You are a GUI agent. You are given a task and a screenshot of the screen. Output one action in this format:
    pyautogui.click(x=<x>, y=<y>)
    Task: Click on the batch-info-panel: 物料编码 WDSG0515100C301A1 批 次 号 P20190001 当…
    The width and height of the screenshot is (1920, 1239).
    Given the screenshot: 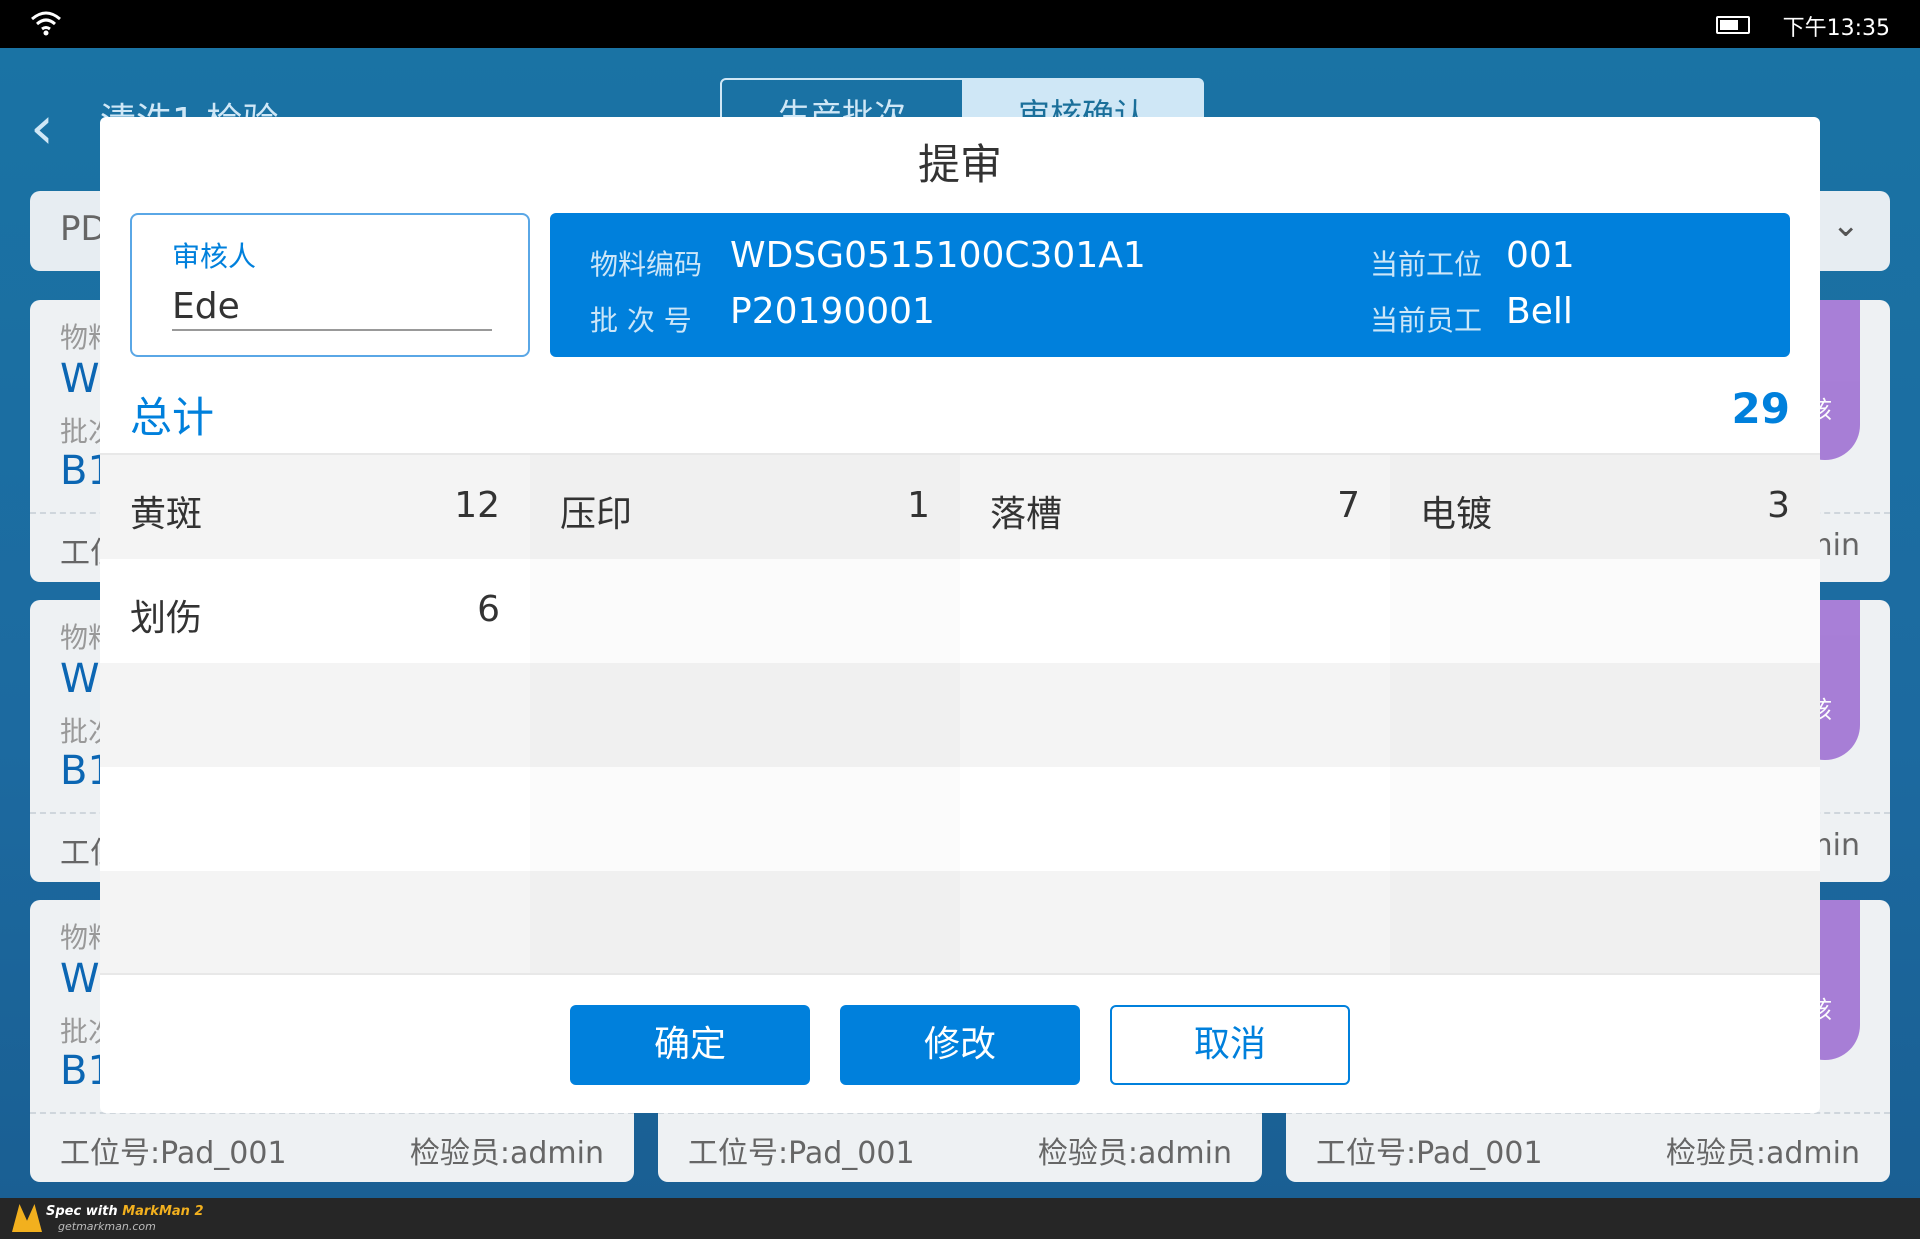 What is the action you would take?
    pyautogui.click(x=1170, y=285)
    